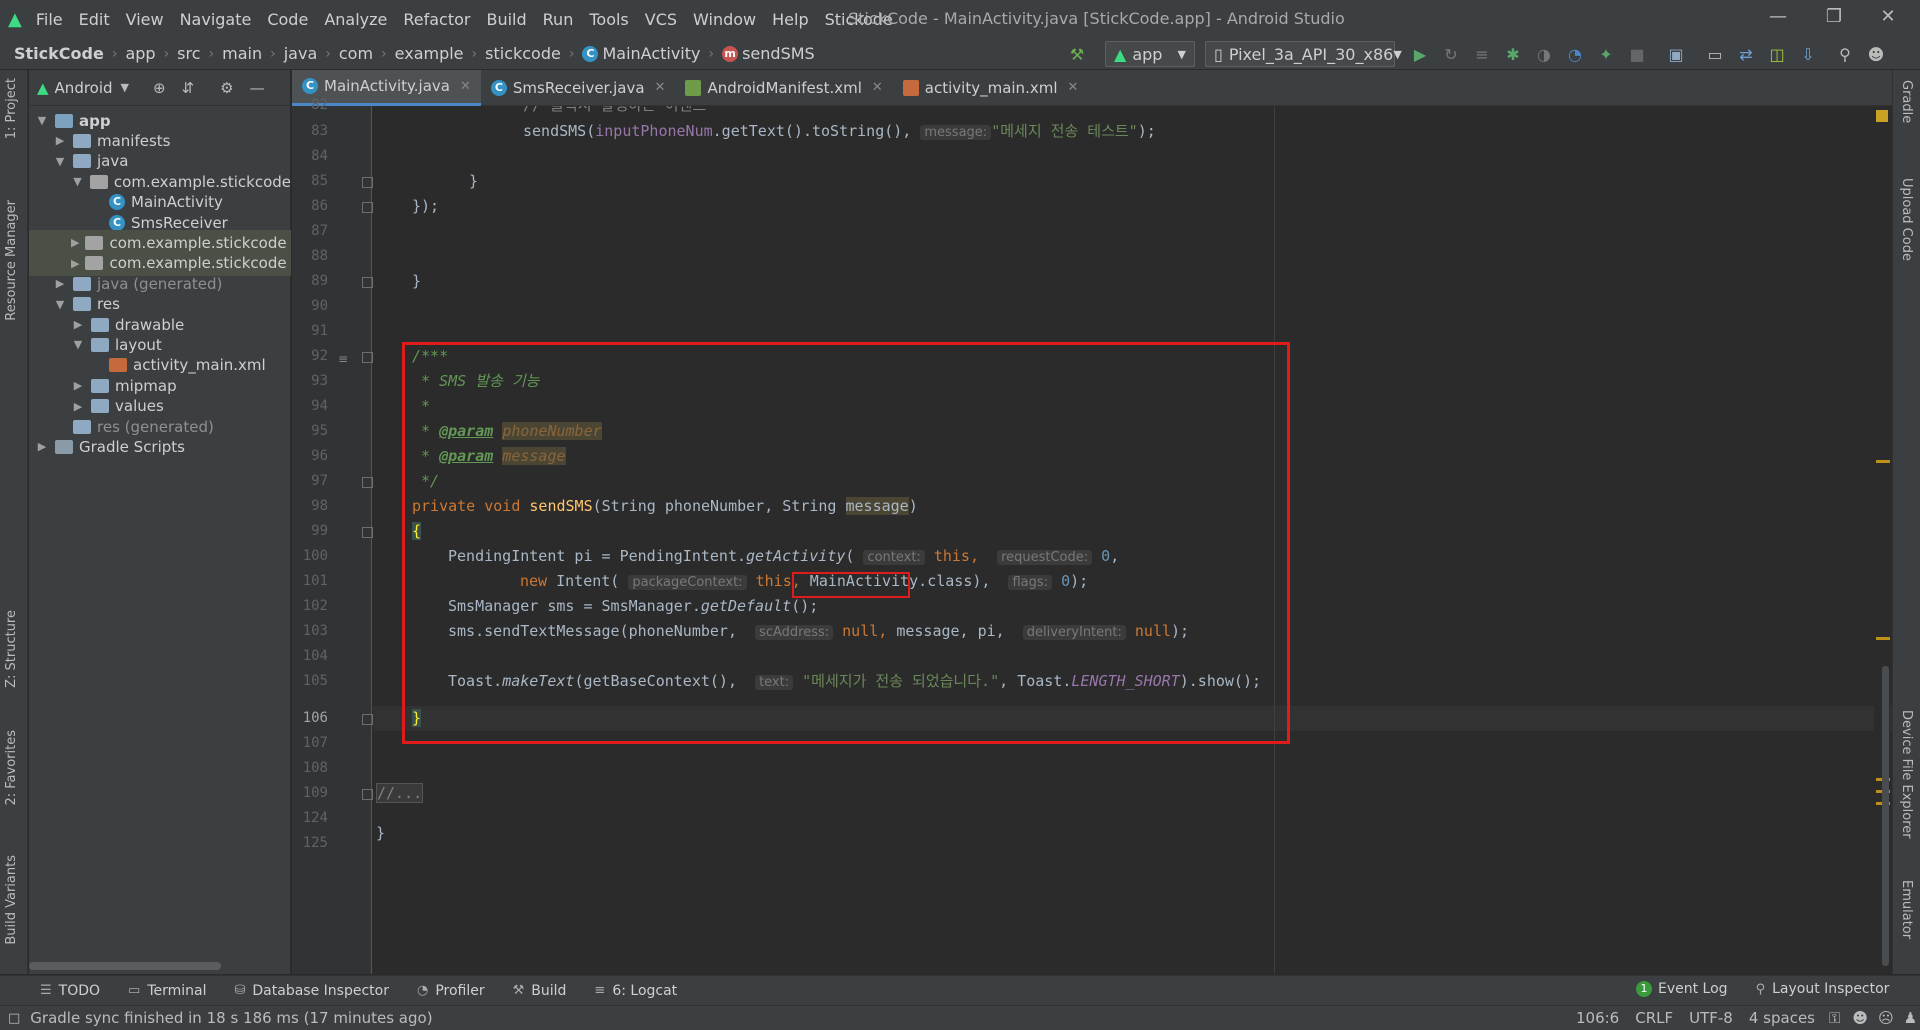 Image resolution: width=1920 pixels, height=1030 pixels. What do you see at coordinates (1575, 54) in the screenshot?
I see `profile-icon: ◔` at bounding box center [1575, 54].